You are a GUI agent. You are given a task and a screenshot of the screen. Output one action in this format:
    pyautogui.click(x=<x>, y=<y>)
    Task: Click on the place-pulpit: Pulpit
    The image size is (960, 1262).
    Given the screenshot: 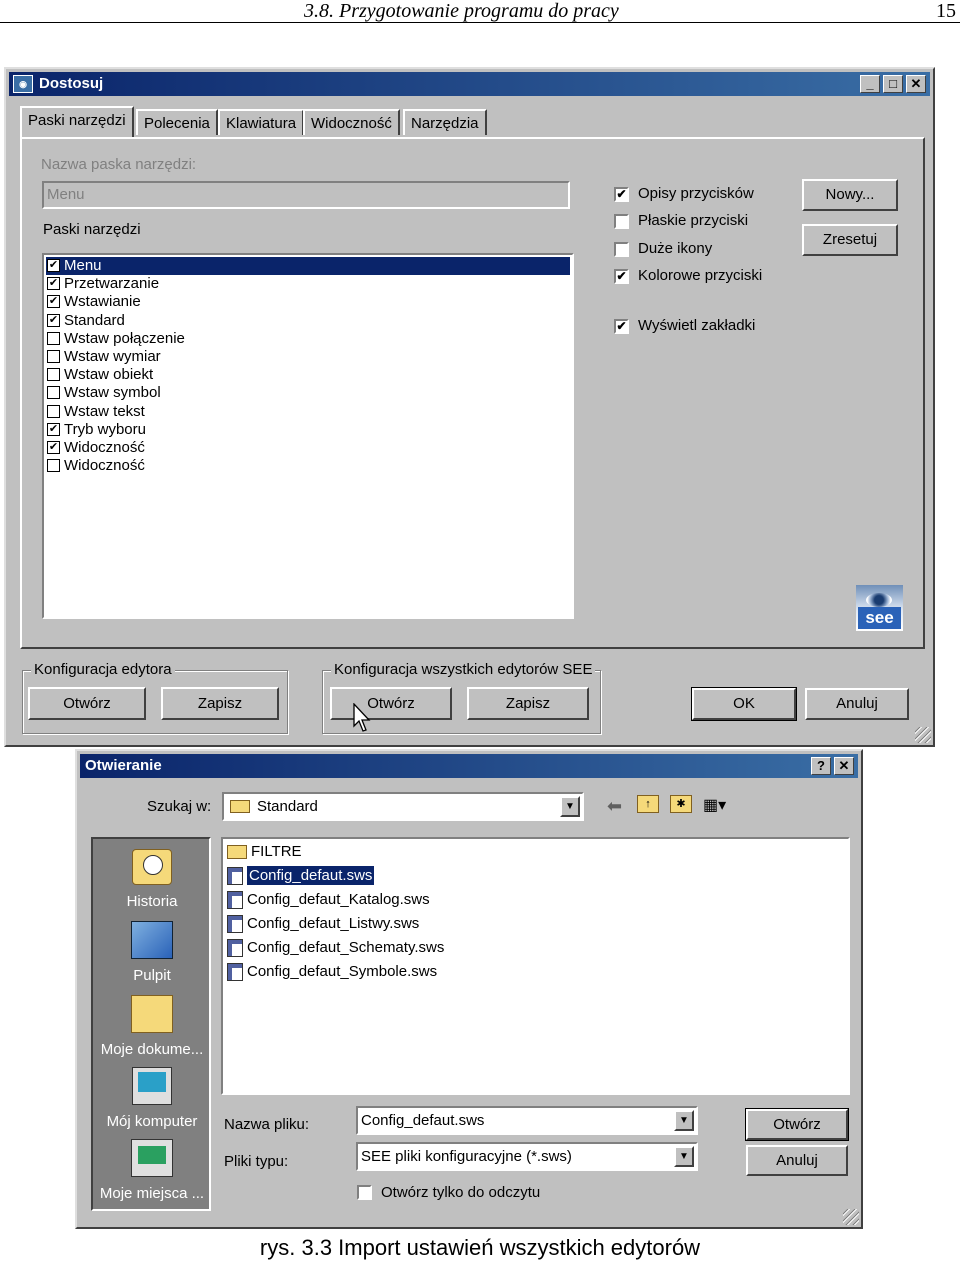 What is the action you would take?
    pyautogui.click(x=152, y=953)
    